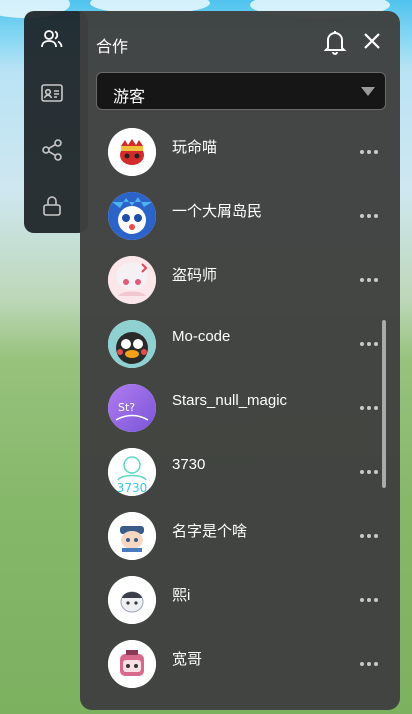 The height and width of the screenshot is (714, 412). Describe the element at coordinates (230, 400) in the screenshot. I see `friend-name: Stars_null_magic` at that location.